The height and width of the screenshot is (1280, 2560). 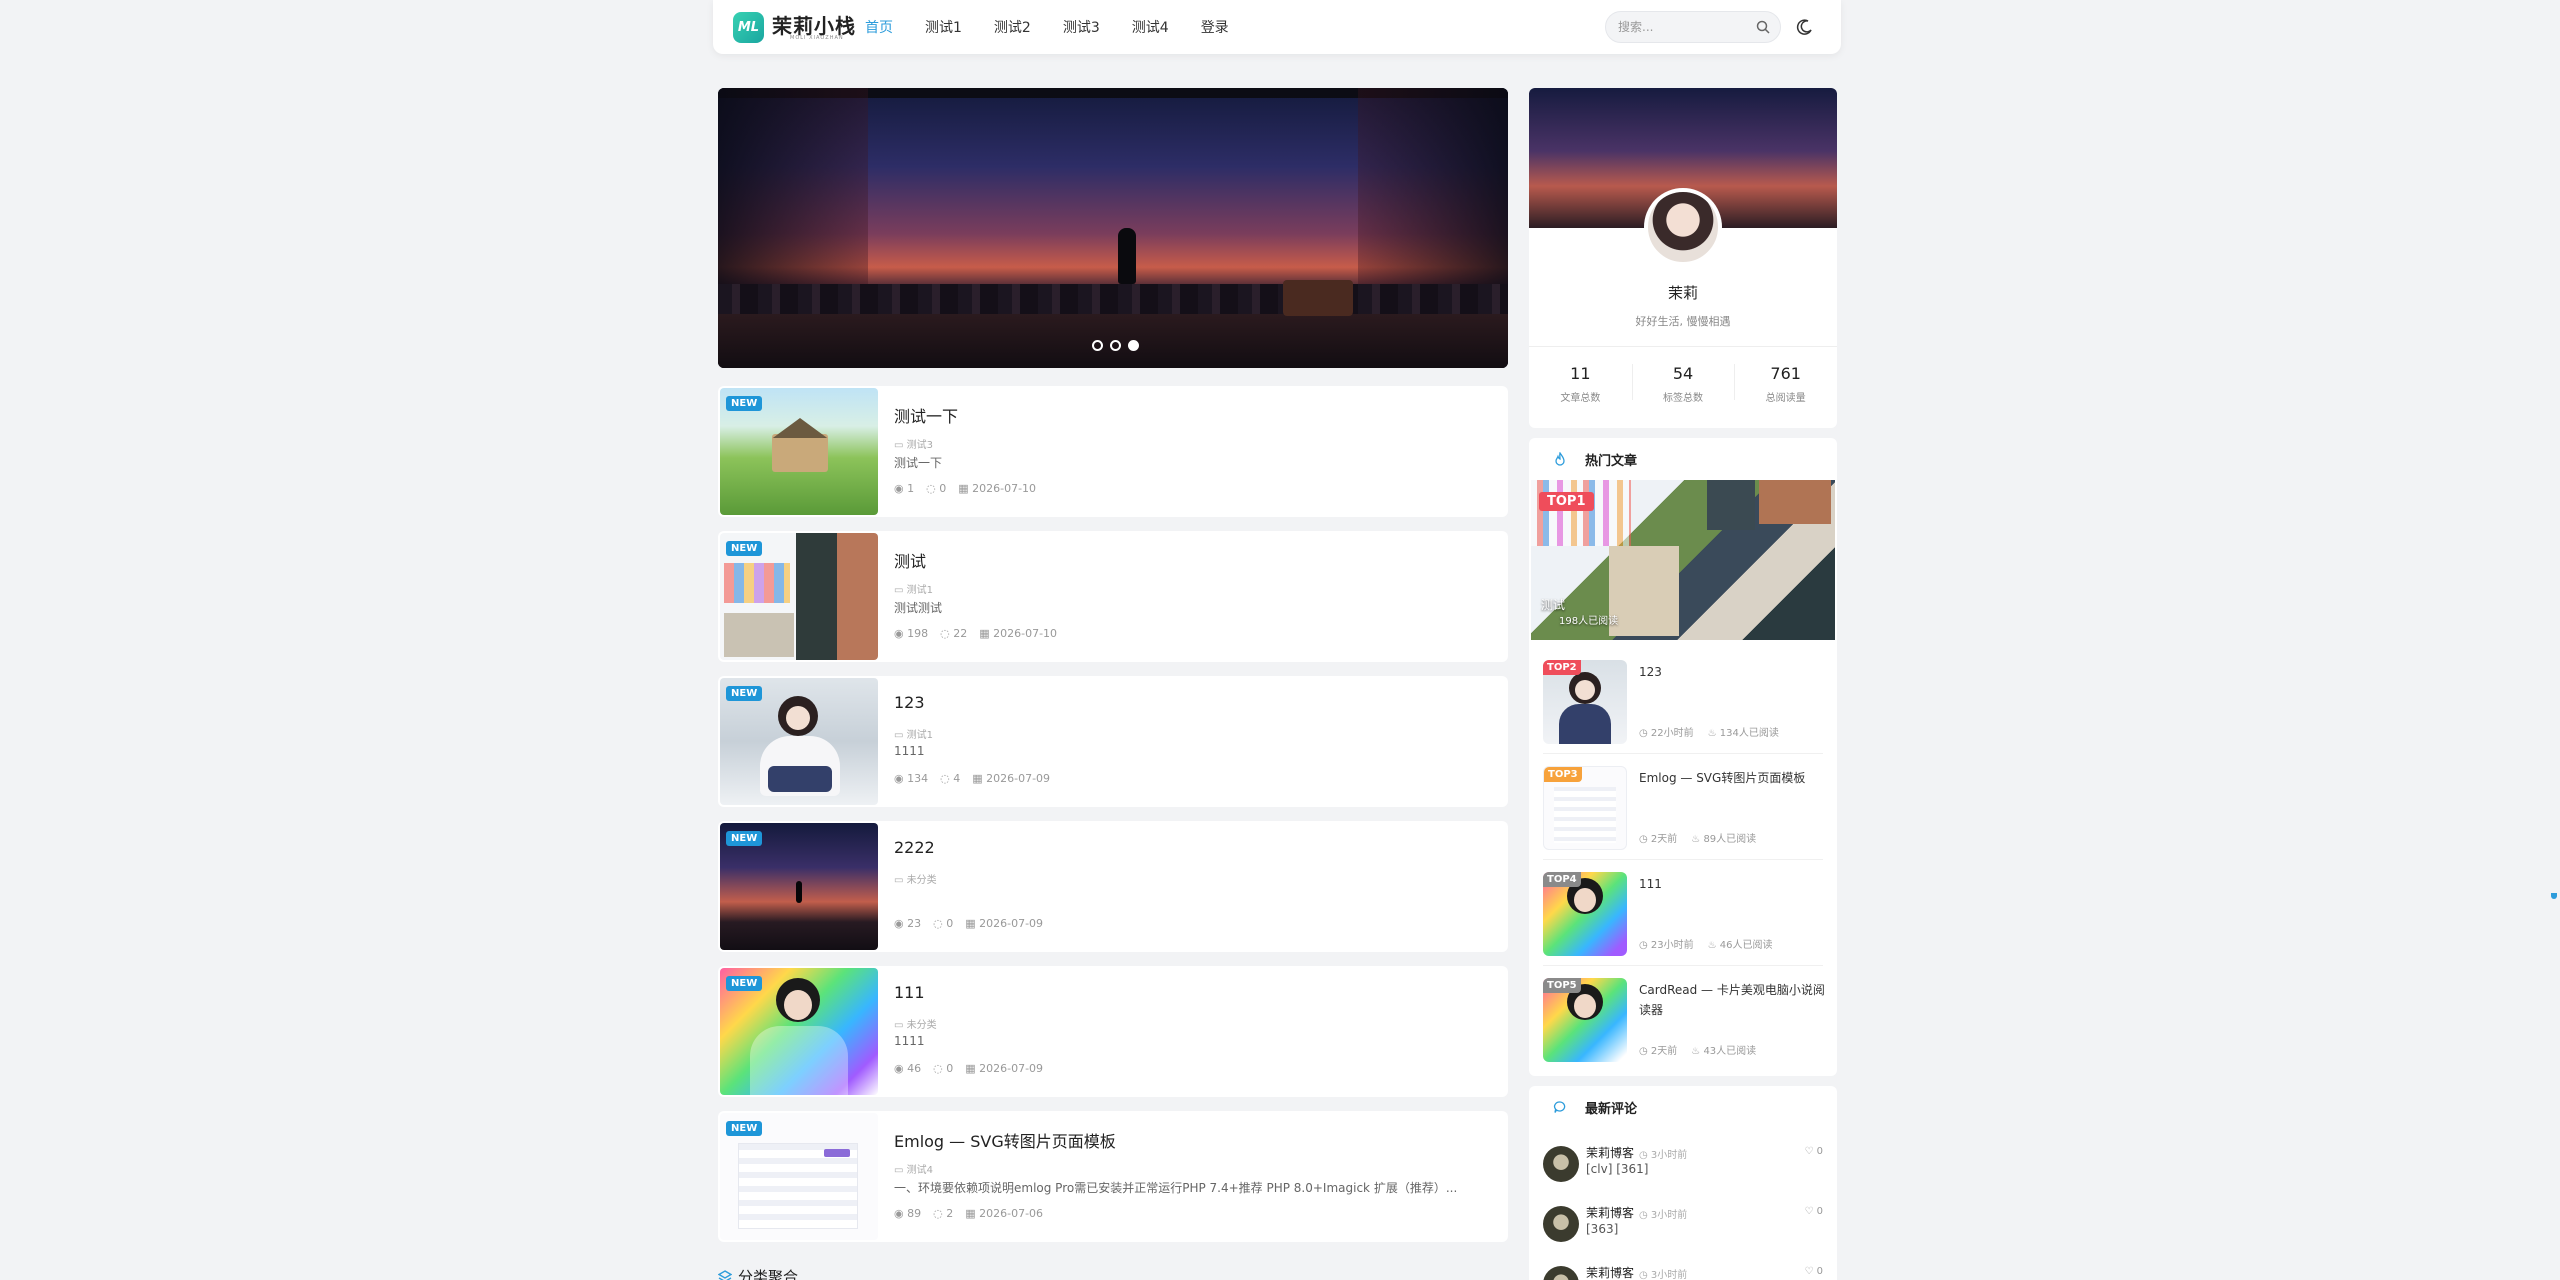 What do you see at coordinates (1585, 702) in the screenshot?
I see `hot-thumbnail: TOP2` at bounding box center [1585, 702].